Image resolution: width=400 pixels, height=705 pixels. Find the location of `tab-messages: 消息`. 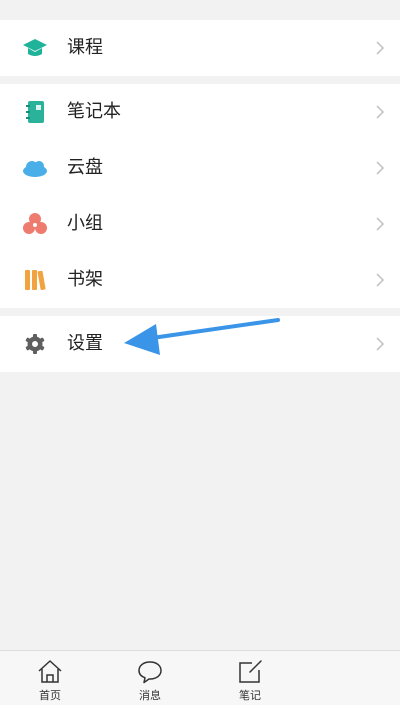

tab-messages: 消息 is located at coordinates (150, 678).